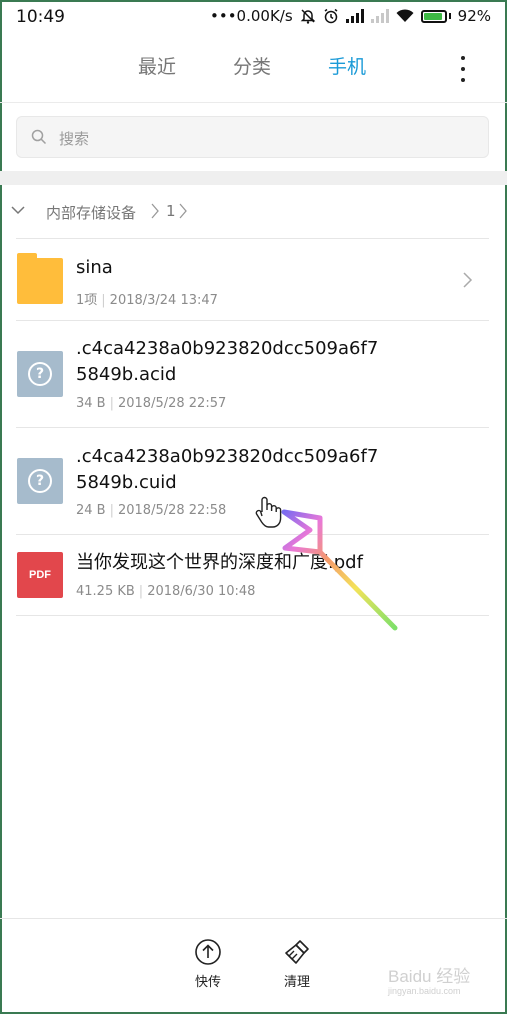 This screenshot has height=1014, width=507. I want to click on breadcrumb-root: 内部存储设备, so click(91, 212).